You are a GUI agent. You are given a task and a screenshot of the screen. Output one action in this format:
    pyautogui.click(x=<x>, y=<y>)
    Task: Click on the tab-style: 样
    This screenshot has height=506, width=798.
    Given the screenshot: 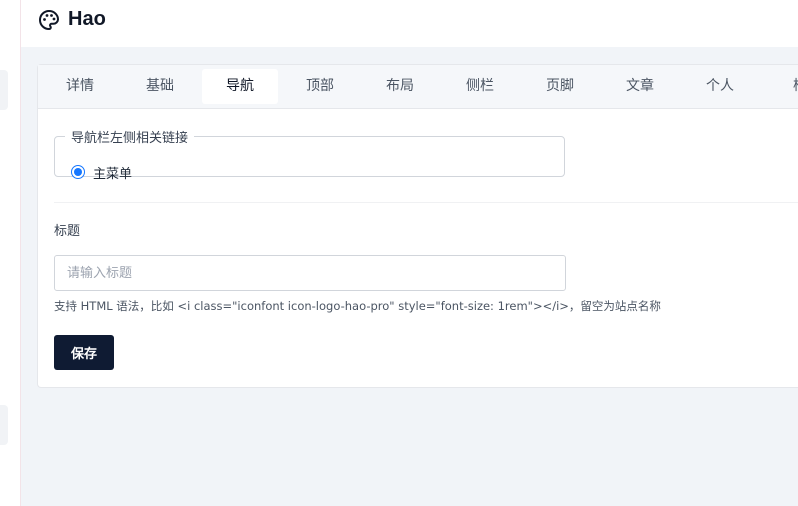 What is the action you would take?
    pyautogui.click(x=780, y=86)
    